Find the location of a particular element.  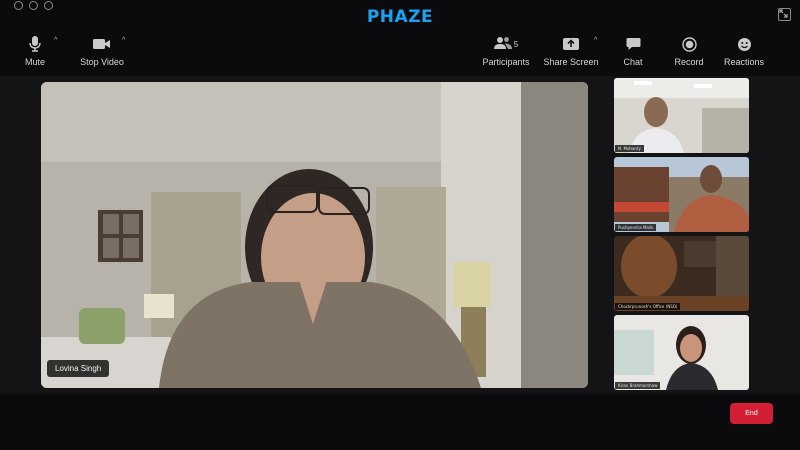

chat-button: Chat is located at coordinates (633, 50).